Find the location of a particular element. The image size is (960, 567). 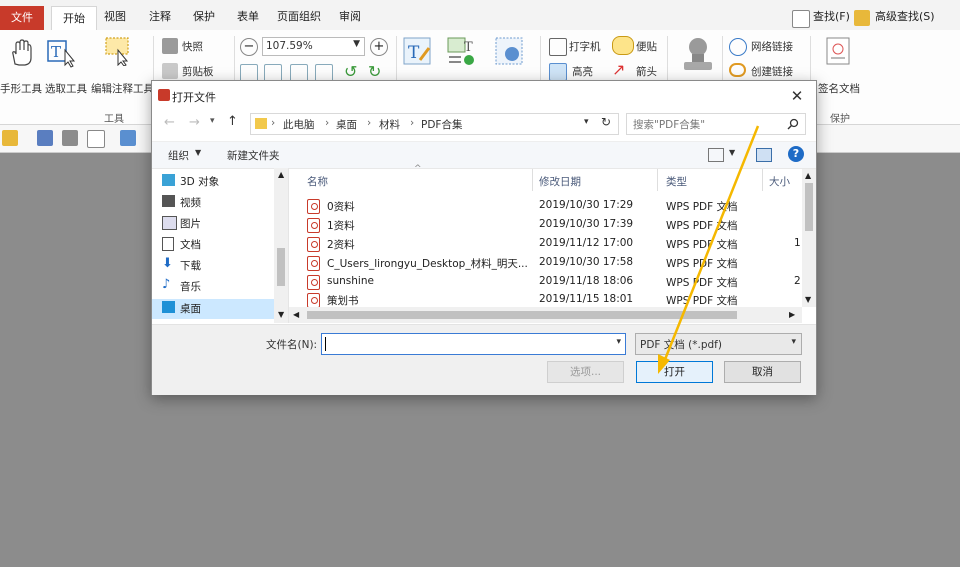

up-icon: ↑ is located at coordinates (232, 121).